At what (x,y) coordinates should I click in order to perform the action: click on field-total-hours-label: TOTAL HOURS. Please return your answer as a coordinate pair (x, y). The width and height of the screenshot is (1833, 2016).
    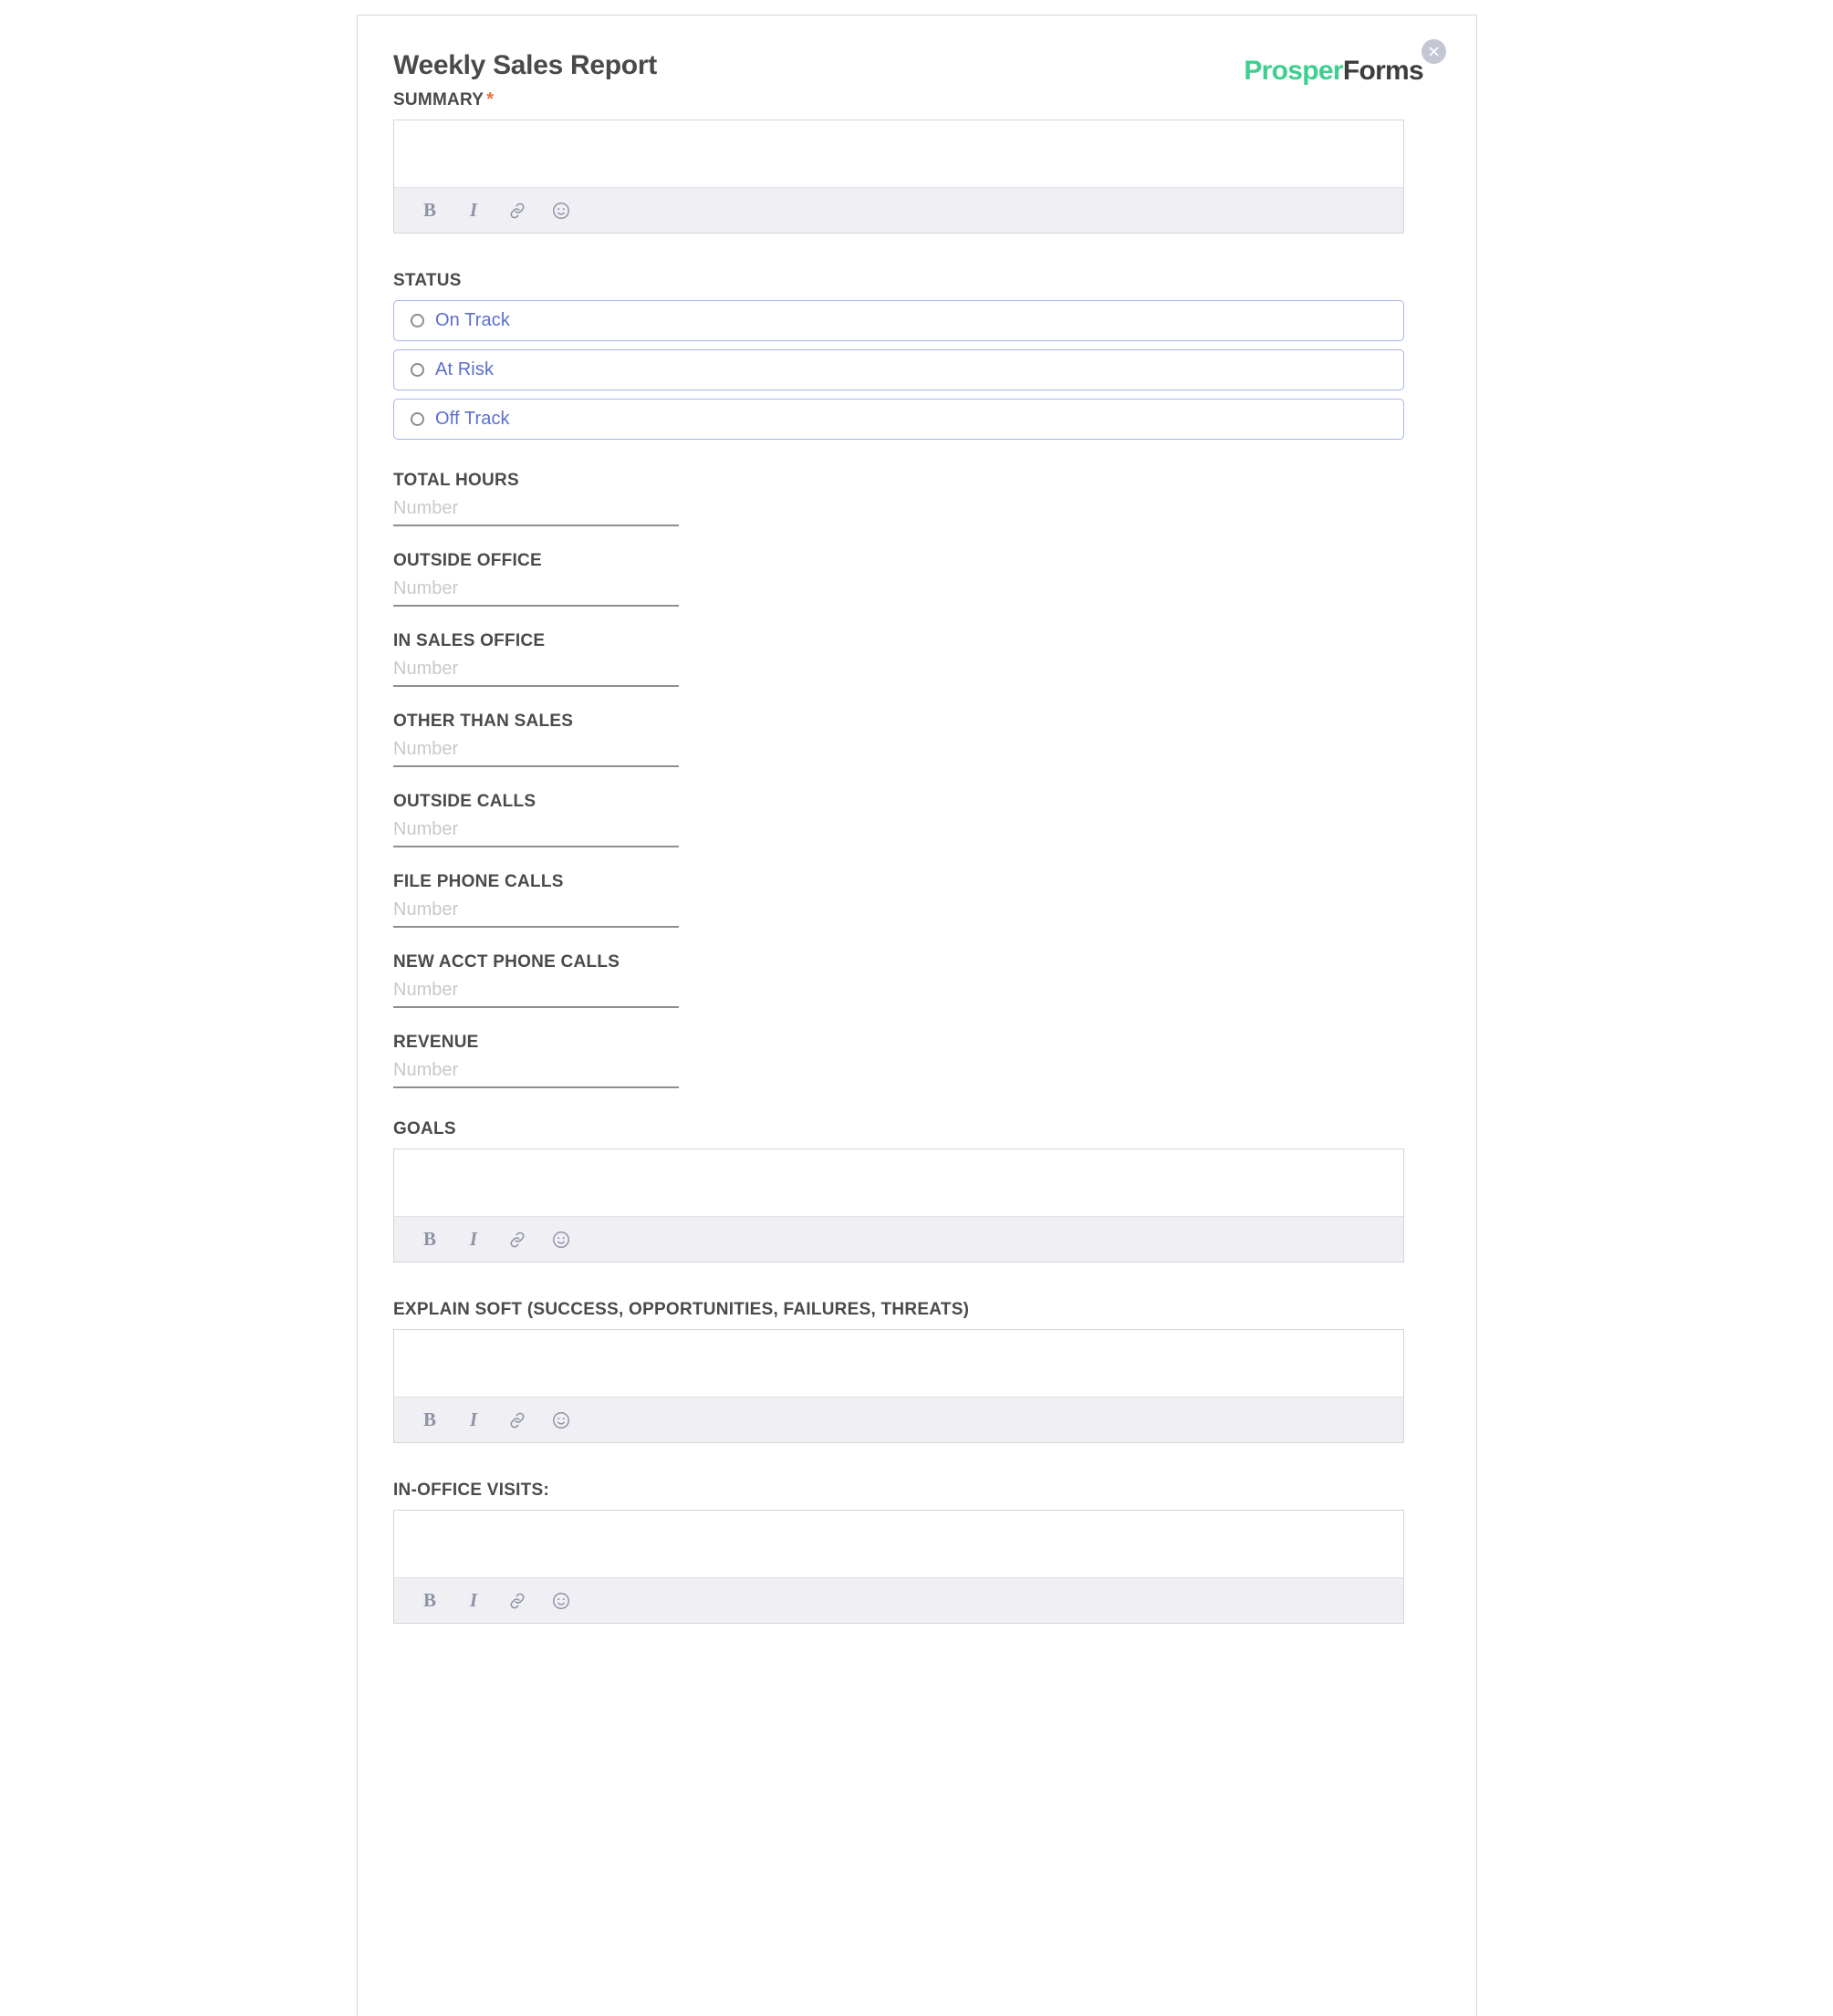
    Looking at the image, I should click on (456, 481).